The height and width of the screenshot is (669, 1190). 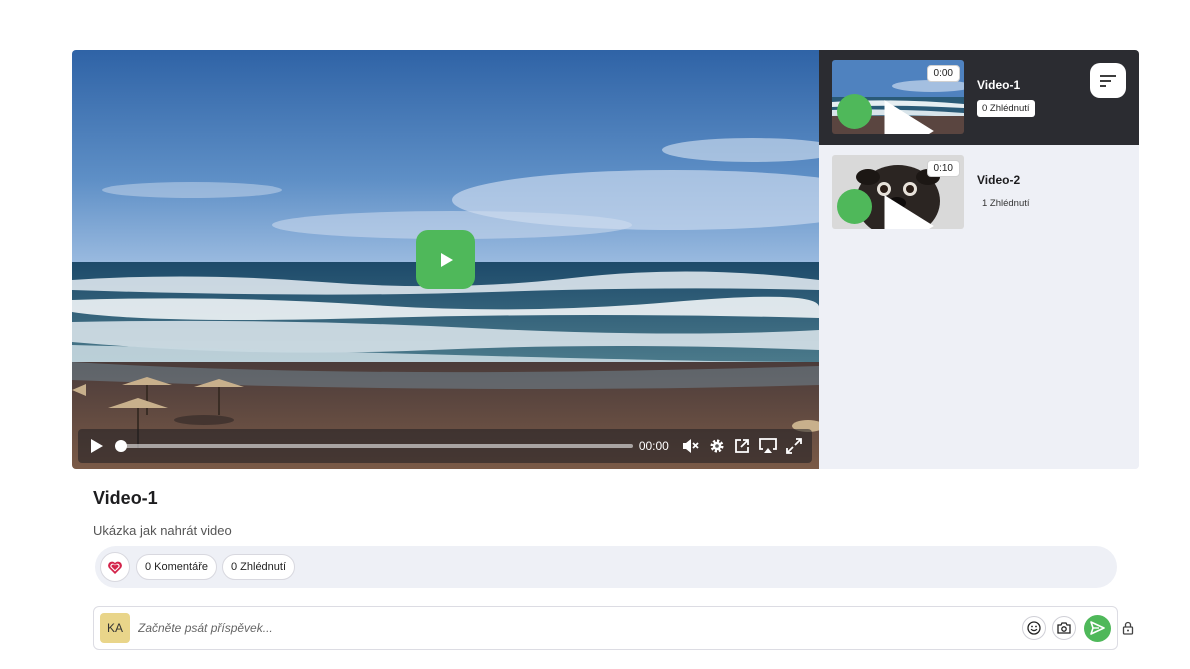 I want to click on fullscreen-icon, so click(x=793, y=446).